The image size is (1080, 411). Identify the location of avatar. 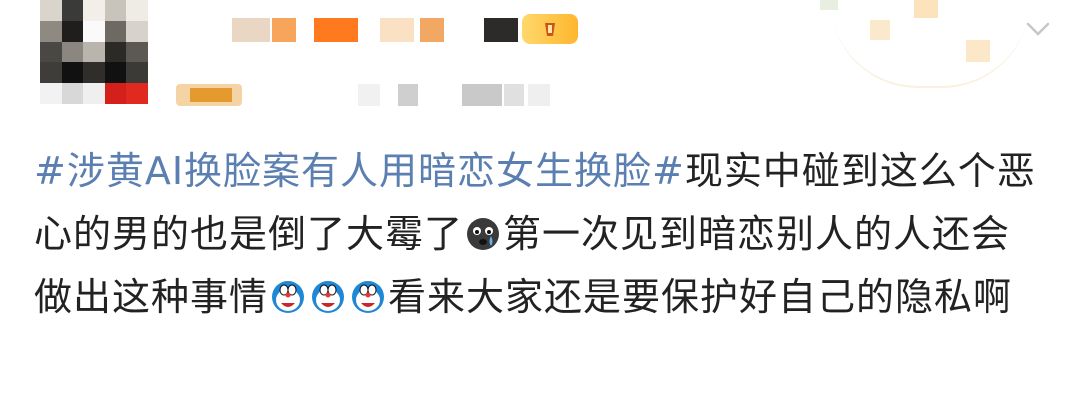
(94, 52).